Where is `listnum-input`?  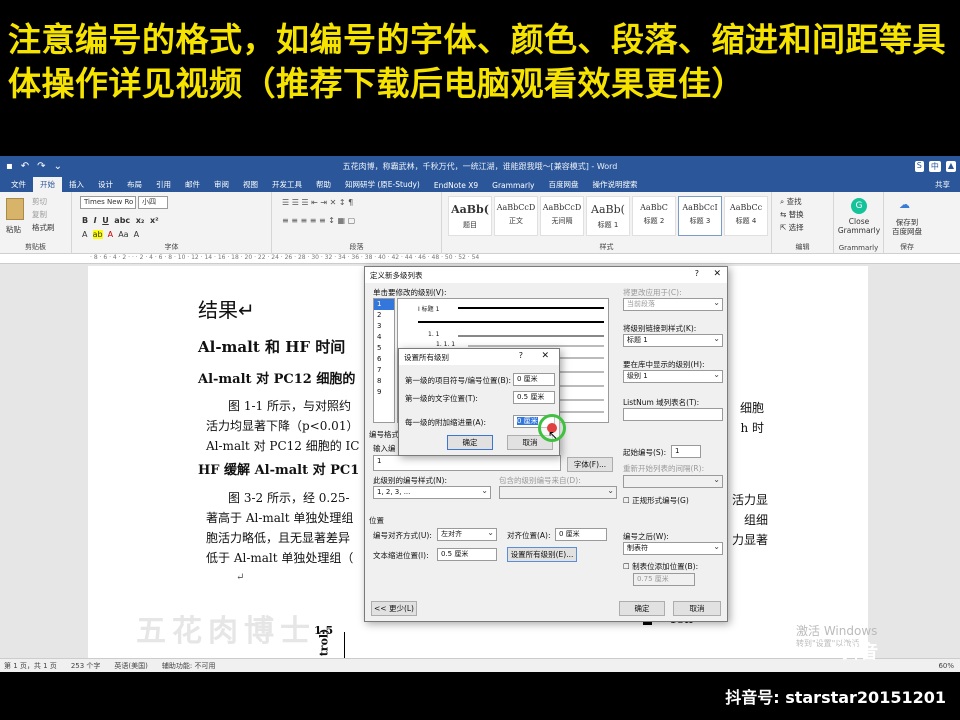 listnum-input is located at coordinates (673, 414).